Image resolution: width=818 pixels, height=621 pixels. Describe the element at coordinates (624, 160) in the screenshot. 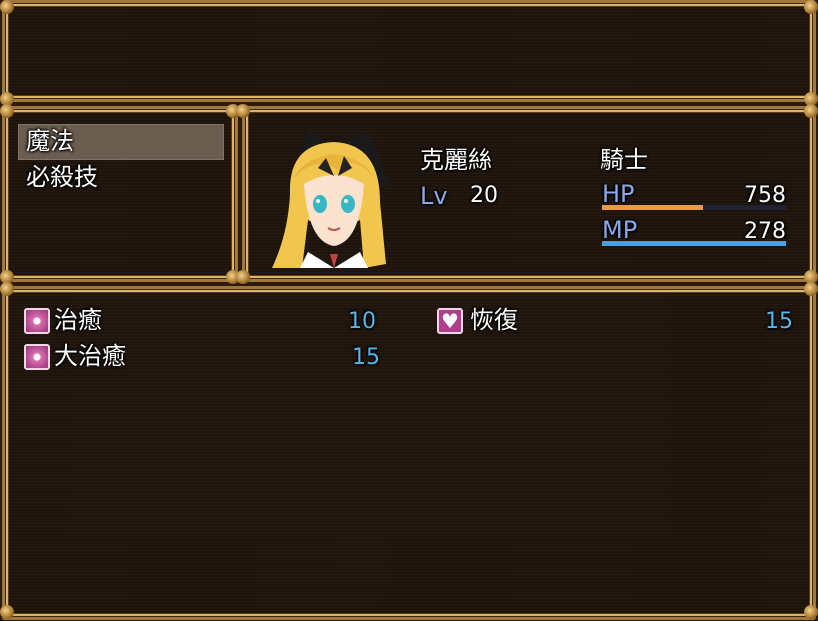

I see `actor-class: 騎士` at that location.